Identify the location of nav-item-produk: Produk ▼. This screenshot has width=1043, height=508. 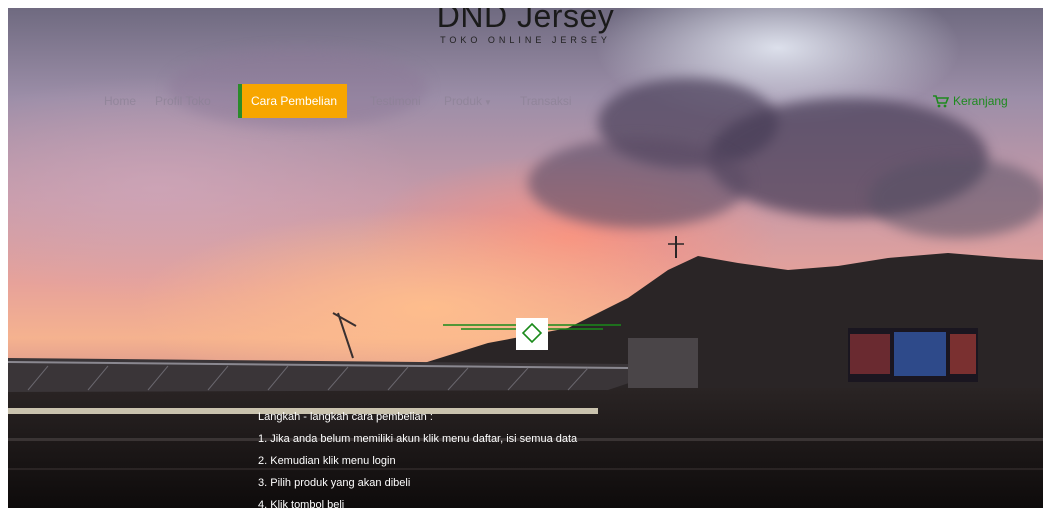
(468, 101).